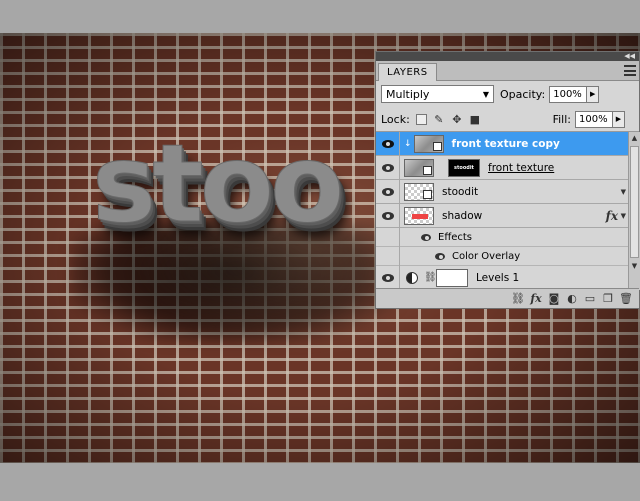 The image size is (640, 501). What do you see at coordinates (485, 94) in the screenshot?
I see `chevron-down-icon: ▼` at bounding box center [485, 94].